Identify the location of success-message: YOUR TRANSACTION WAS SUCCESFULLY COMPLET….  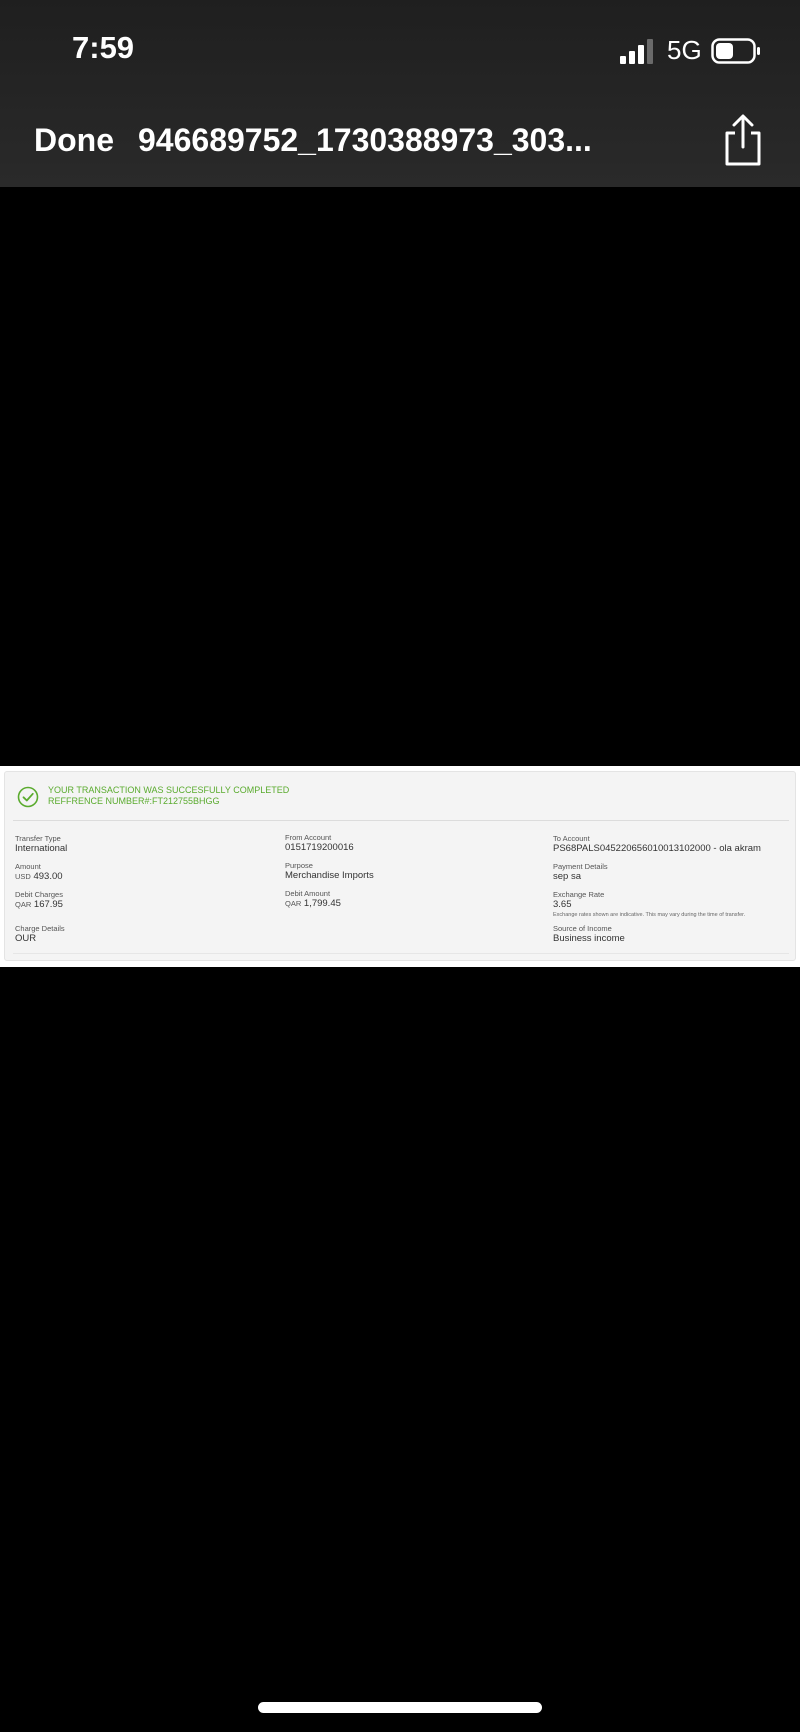
(169, 790).